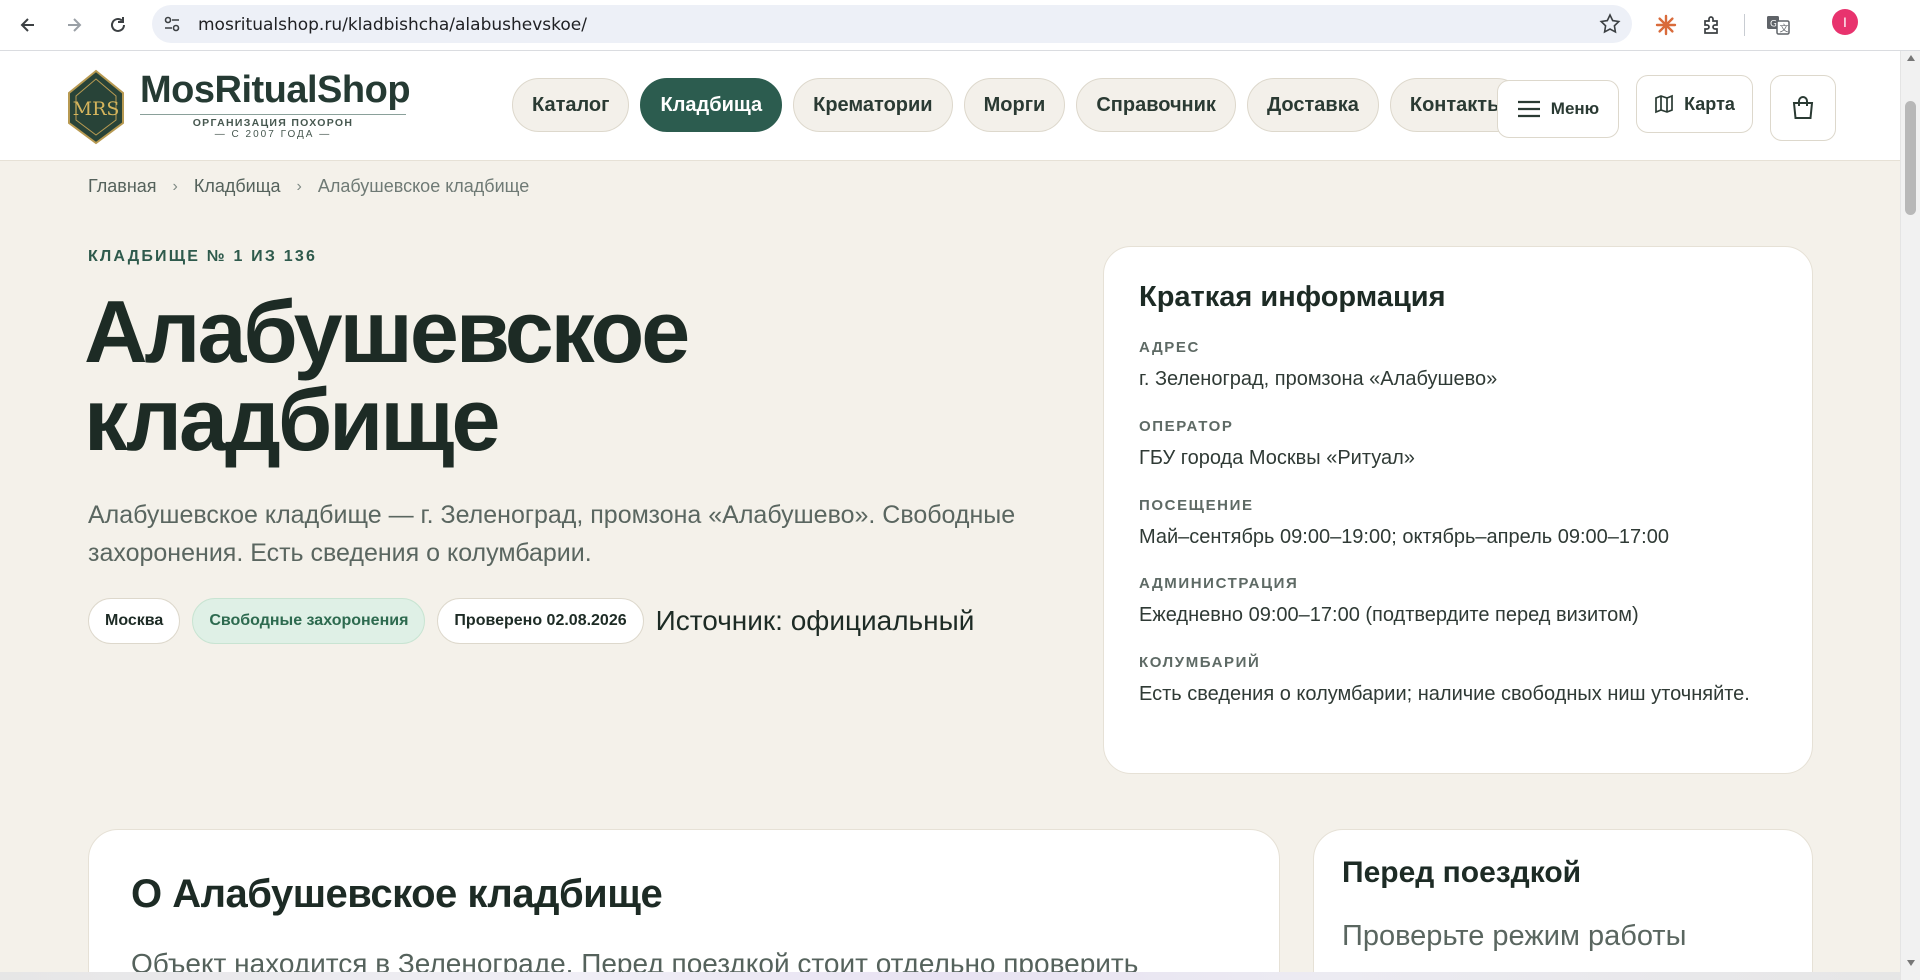  I want to click on before-trip-card: Перед поездкой Проверьте режим работы, so click(1563, 904).